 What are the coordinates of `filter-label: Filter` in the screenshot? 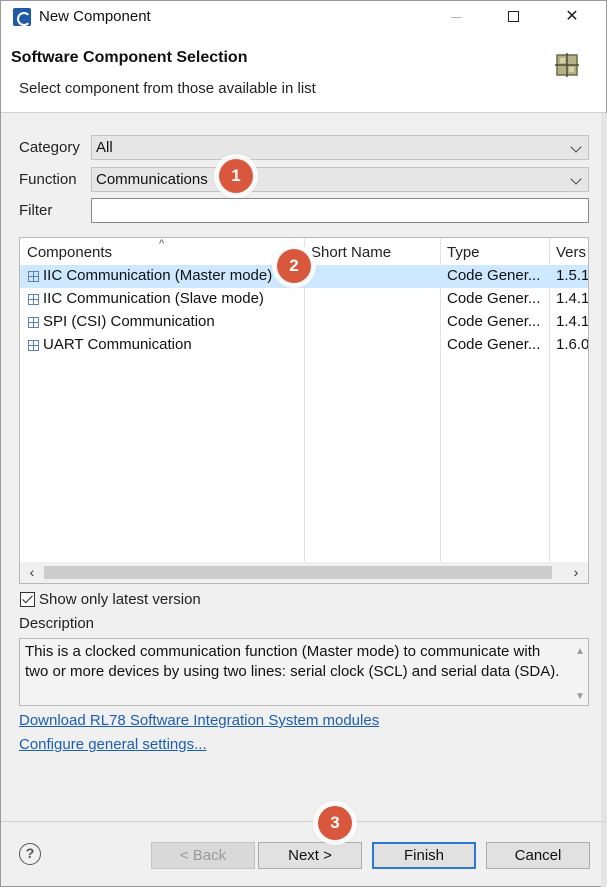 It's located at (36, 210).